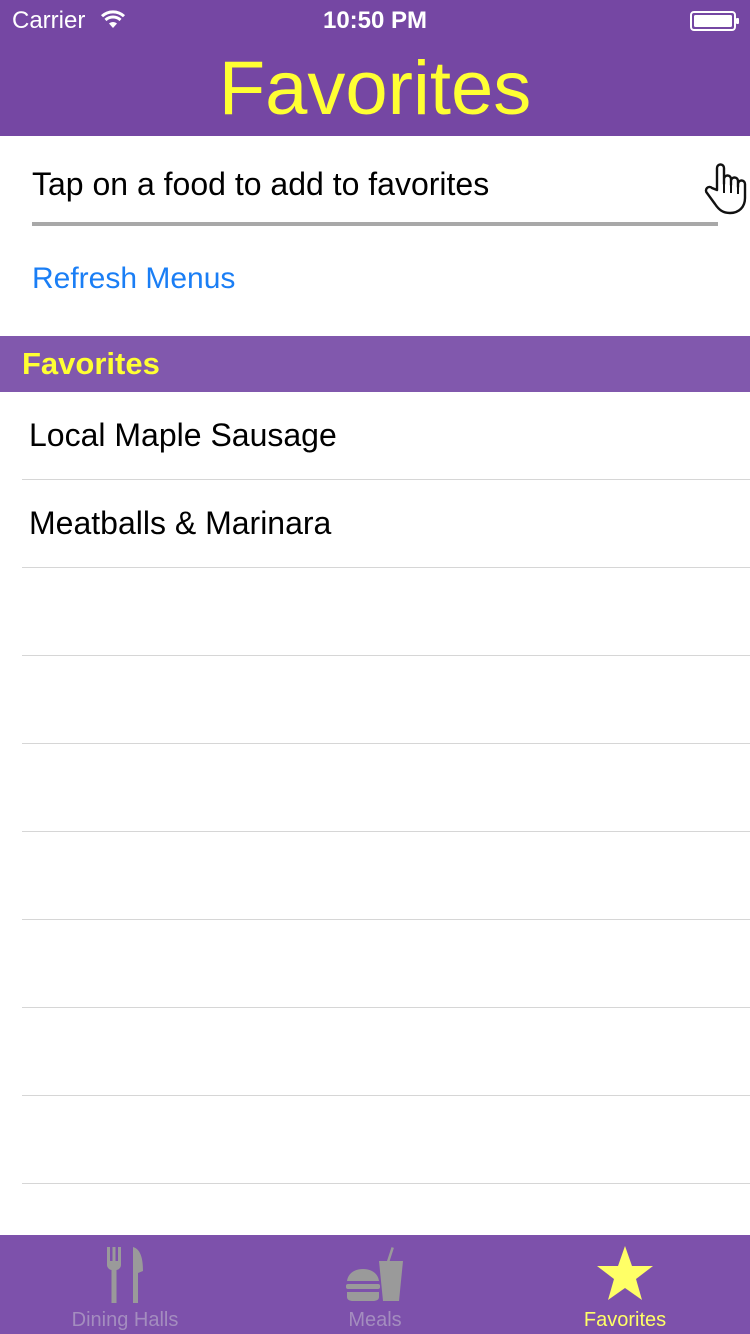 The height and width of the screenshot is (1334, 750). I want to click on list-item: Meatballs & Marinara, so click(386, 524).